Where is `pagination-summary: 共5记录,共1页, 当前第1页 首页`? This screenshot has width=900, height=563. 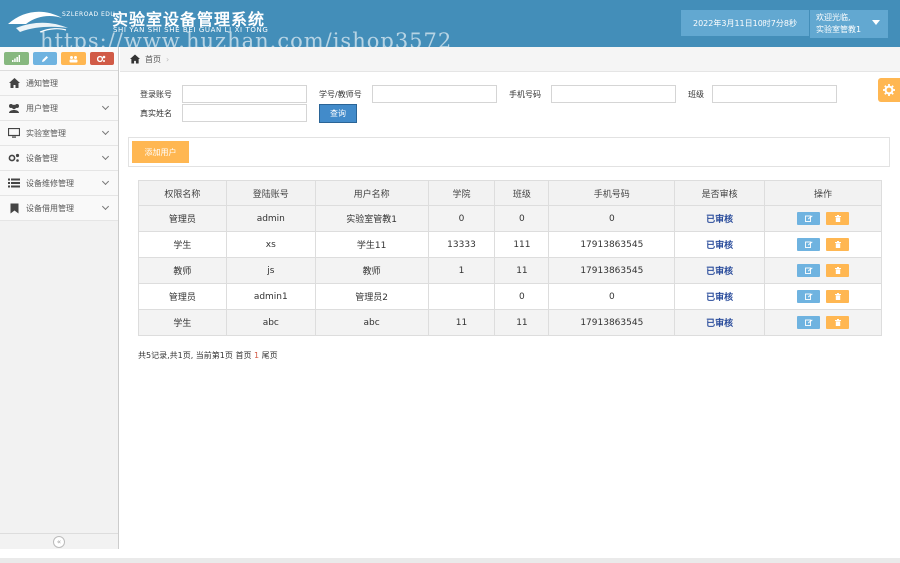 pagination-summary: 共5记录,共1页, 当前第1页 首页 is located at coordinates (196, 355).